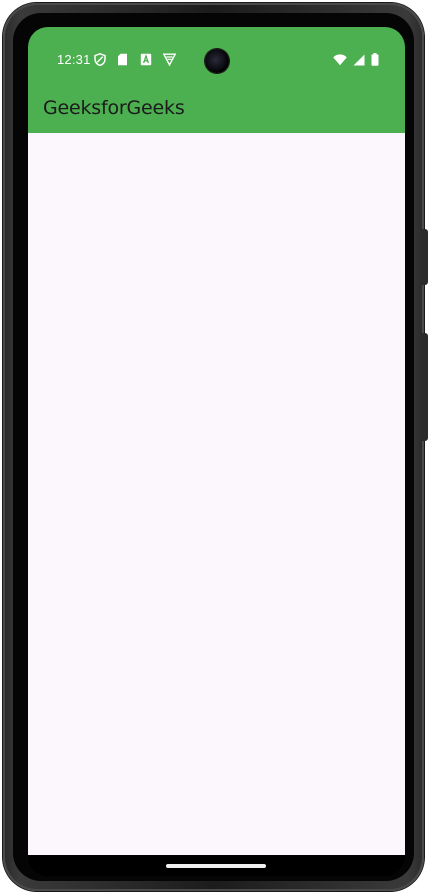 Image resolution: width=431 pixels, height=896 pixels. Describe the element at coordinates (123, 59) in the screenshot. I see `sd-card-icon` at that location.